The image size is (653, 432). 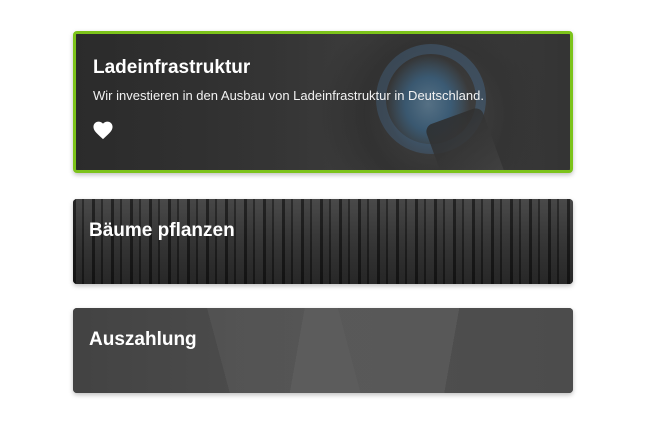 What do you see at coordinates (162, 230) in the screenshot?
I see `card-title: Bäume pflanzen` at bounding box center [162, 230].